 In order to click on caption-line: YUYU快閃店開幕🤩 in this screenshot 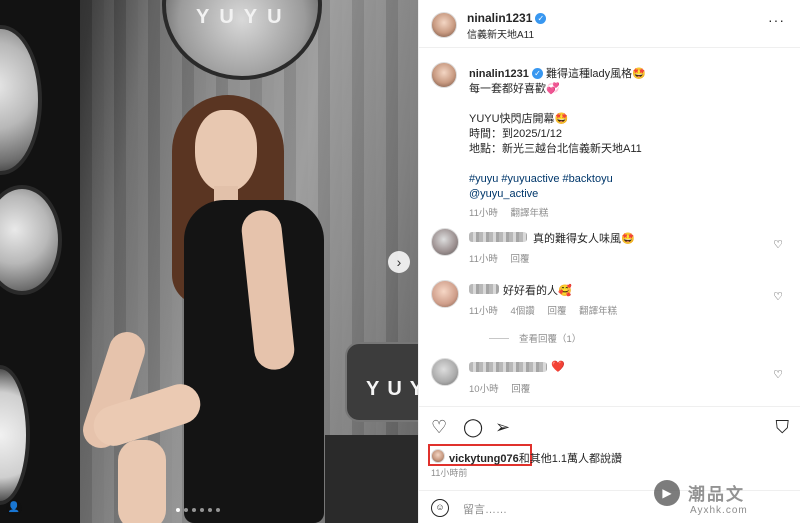, I will do `click(519, 119)`.